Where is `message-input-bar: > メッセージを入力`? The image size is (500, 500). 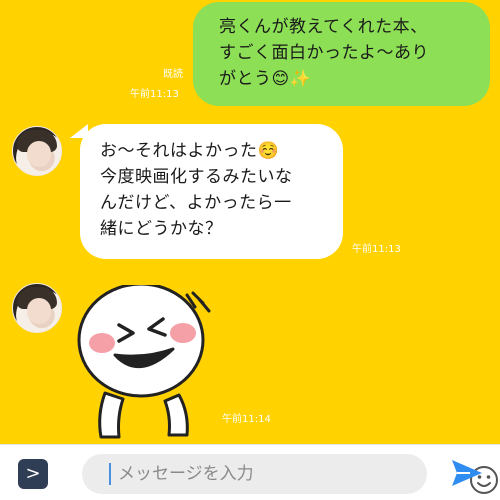 message-input-bar: > メッセージを入力 is located at coordinates (250, 472).